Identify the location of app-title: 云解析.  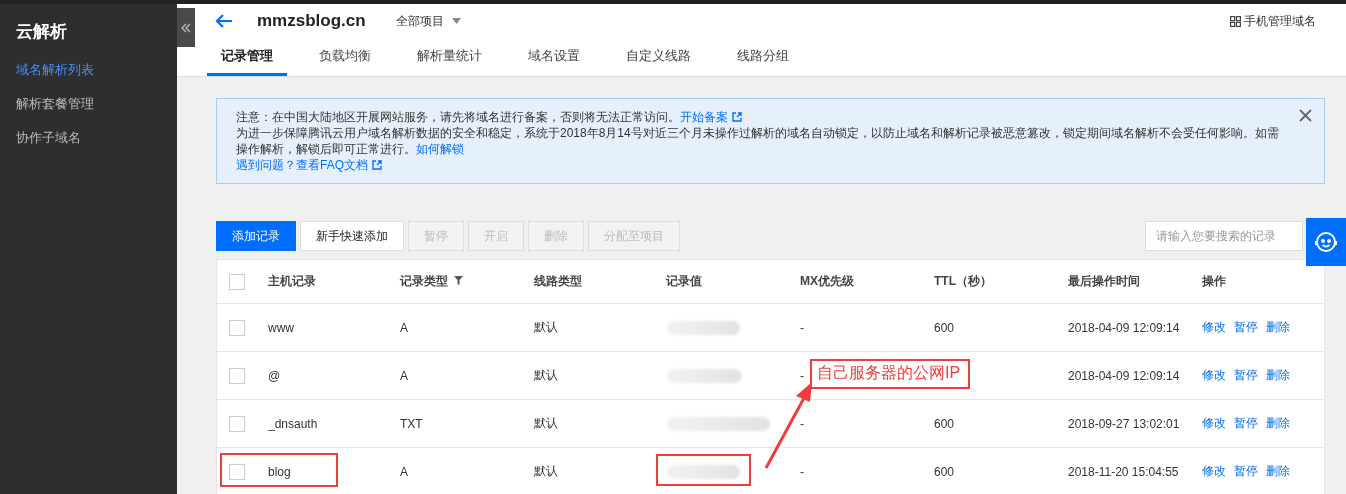
(41, 32).